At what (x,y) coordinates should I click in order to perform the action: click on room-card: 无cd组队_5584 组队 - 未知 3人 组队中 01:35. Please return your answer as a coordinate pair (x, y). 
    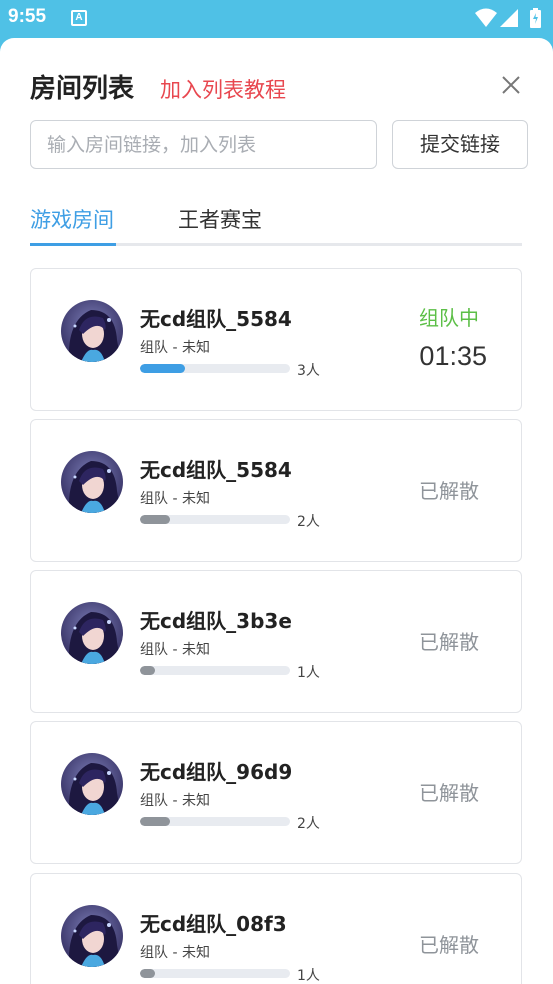
    Looking at the image, I should click on (276, 339).